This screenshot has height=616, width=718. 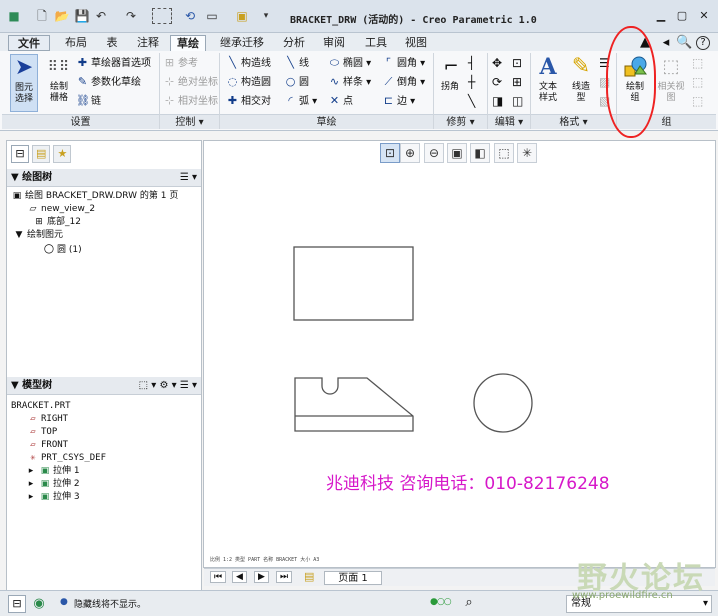 What do you see at coordinates (108, 82) in the screenshot?
I see `param-sketch-button: ✎ 参数化草绘` at bounding box center [108, 82].